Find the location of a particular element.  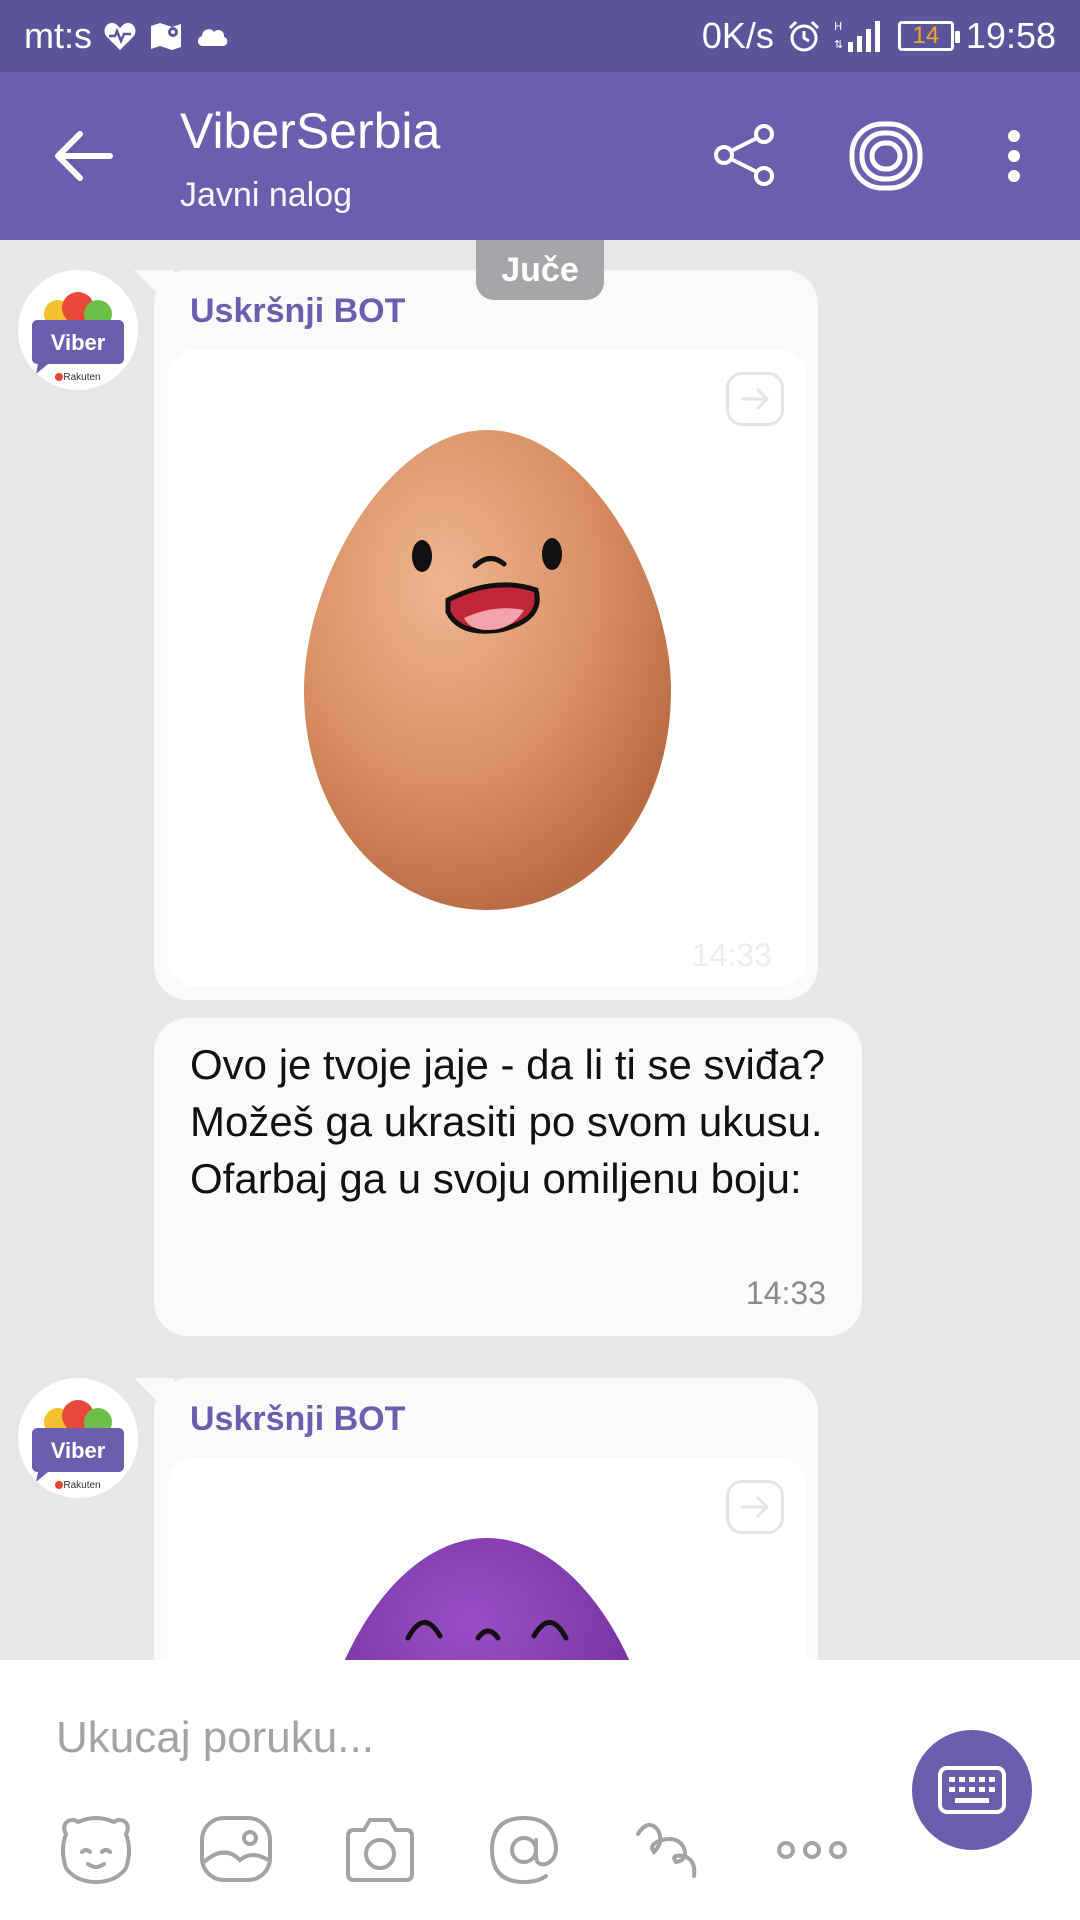

status-bar: mt:s 0K/s H ⇅ 14 19:58 is located at coordinates (540, 36).